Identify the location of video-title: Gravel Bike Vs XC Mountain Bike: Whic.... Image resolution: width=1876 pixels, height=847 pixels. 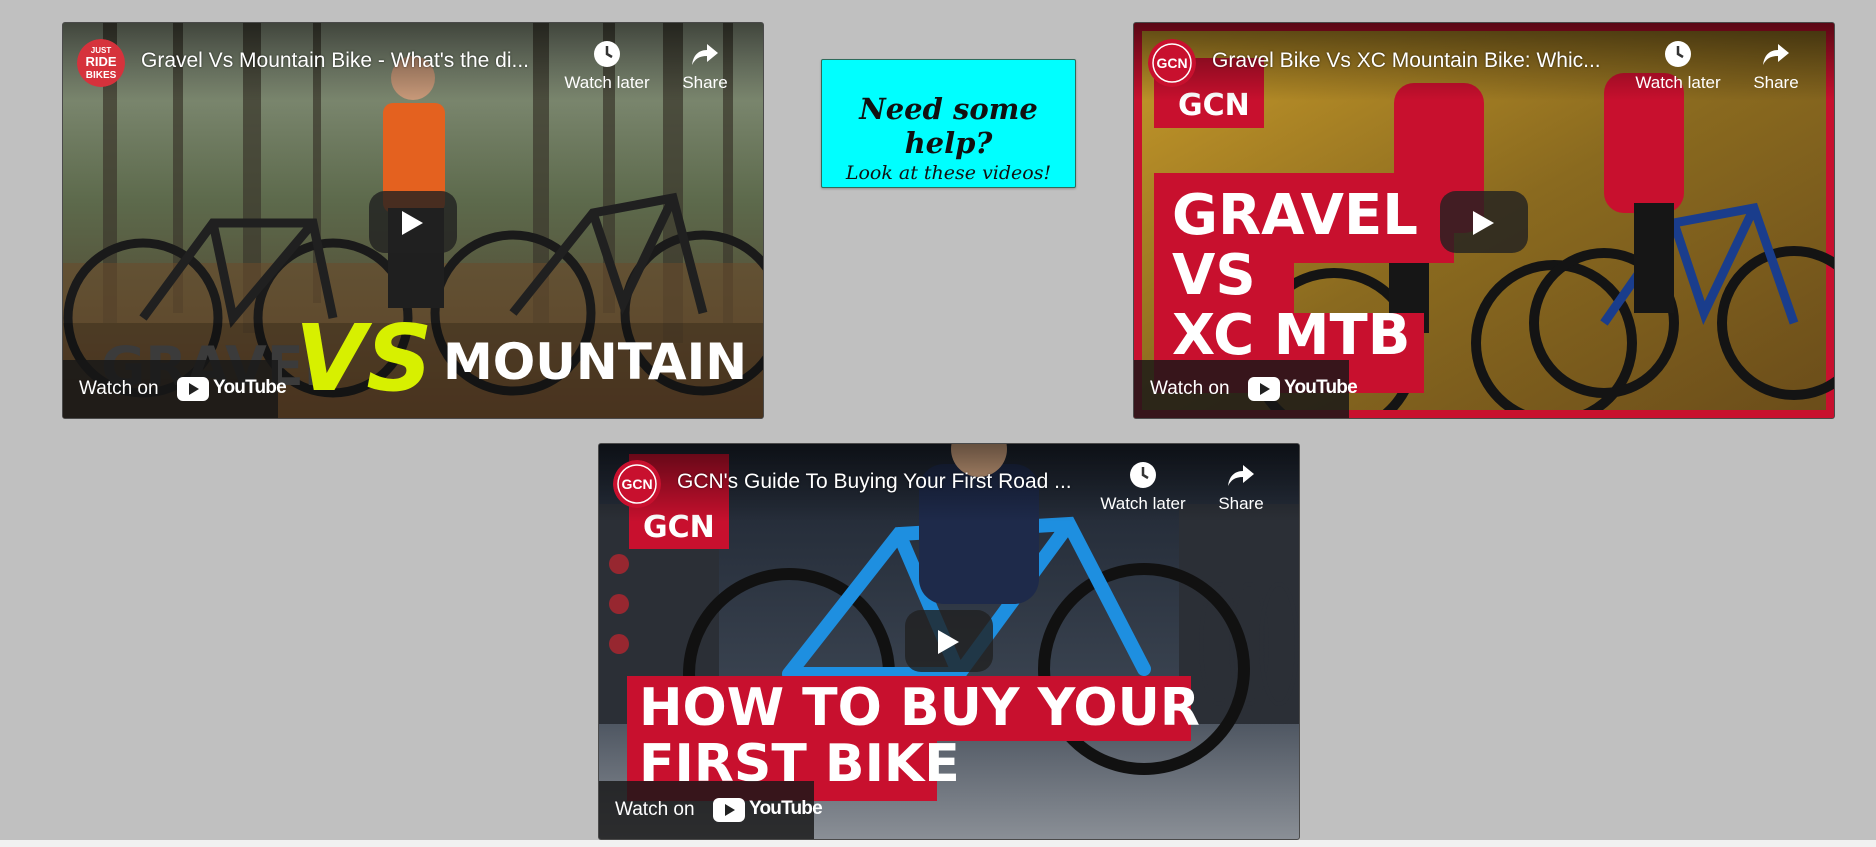
(1427, 61).